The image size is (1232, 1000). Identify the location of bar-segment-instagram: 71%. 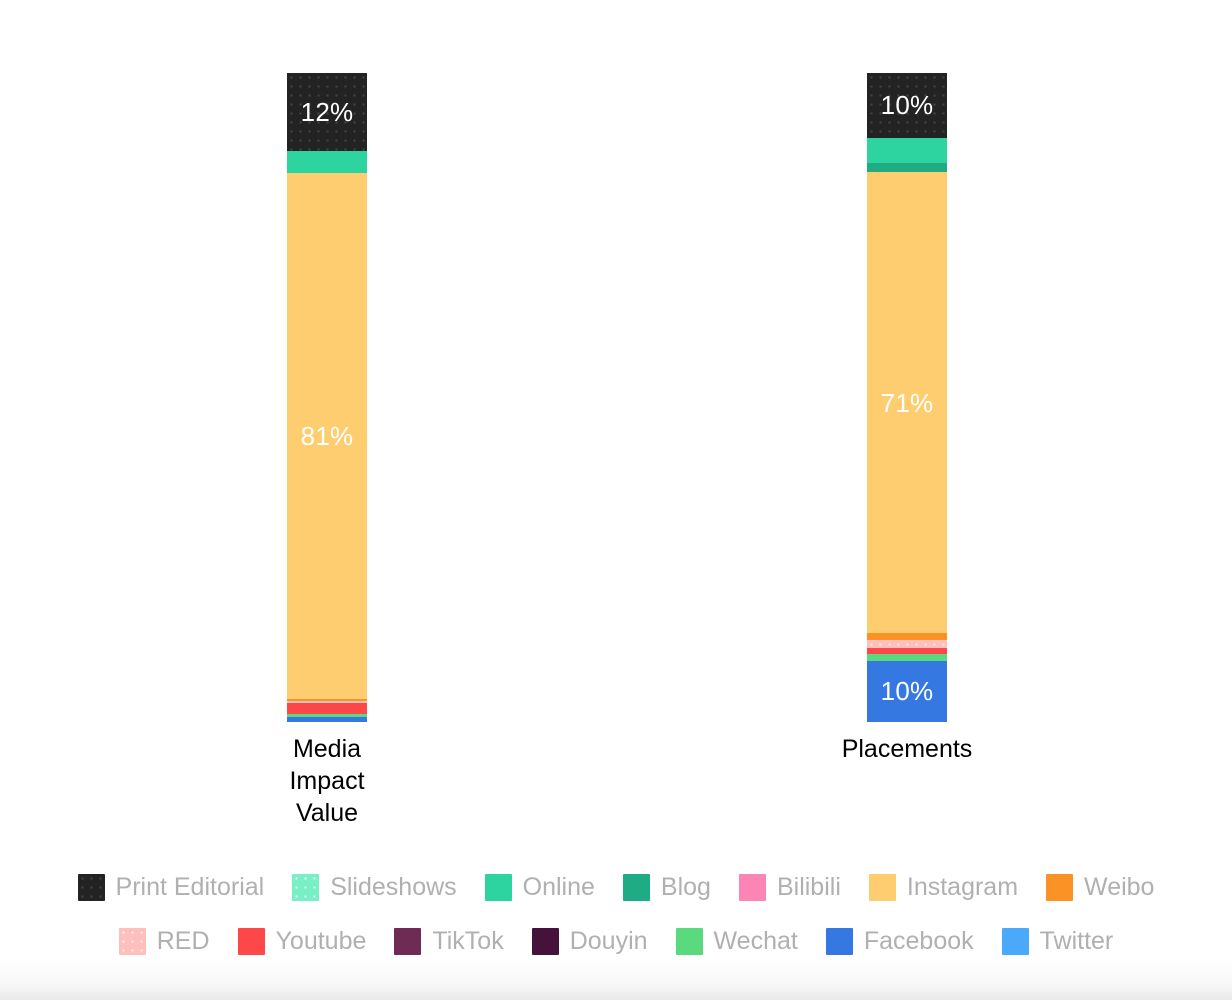
(907, 403).